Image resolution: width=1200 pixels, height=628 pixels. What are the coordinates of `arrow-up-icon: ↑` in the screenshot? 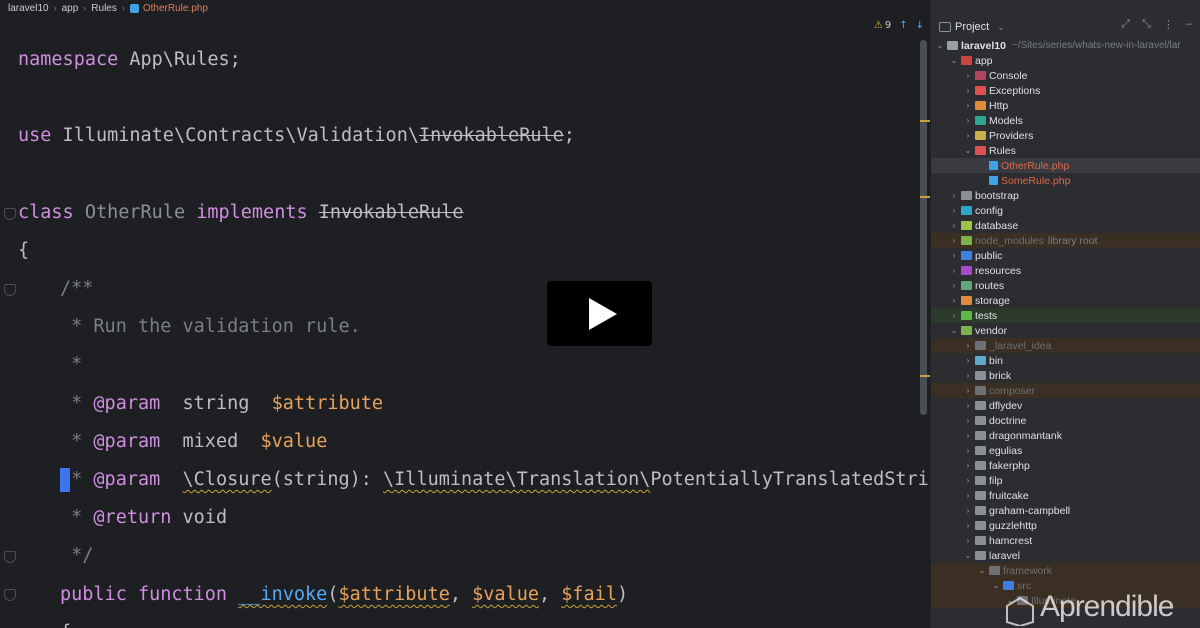 It's located at (903, 25).